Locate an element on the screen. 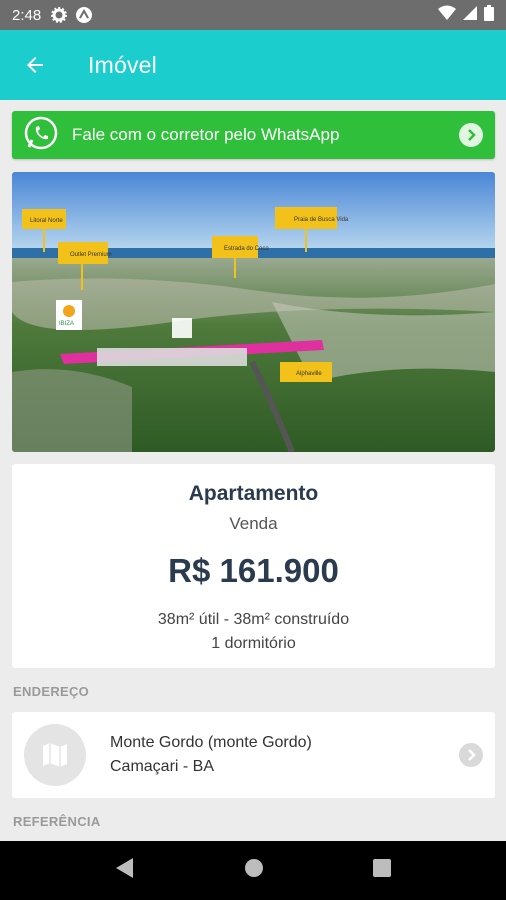 The height and width of the screenshot is (900, 506). price: R$ 161.900 is located at coordinates (253, 570).